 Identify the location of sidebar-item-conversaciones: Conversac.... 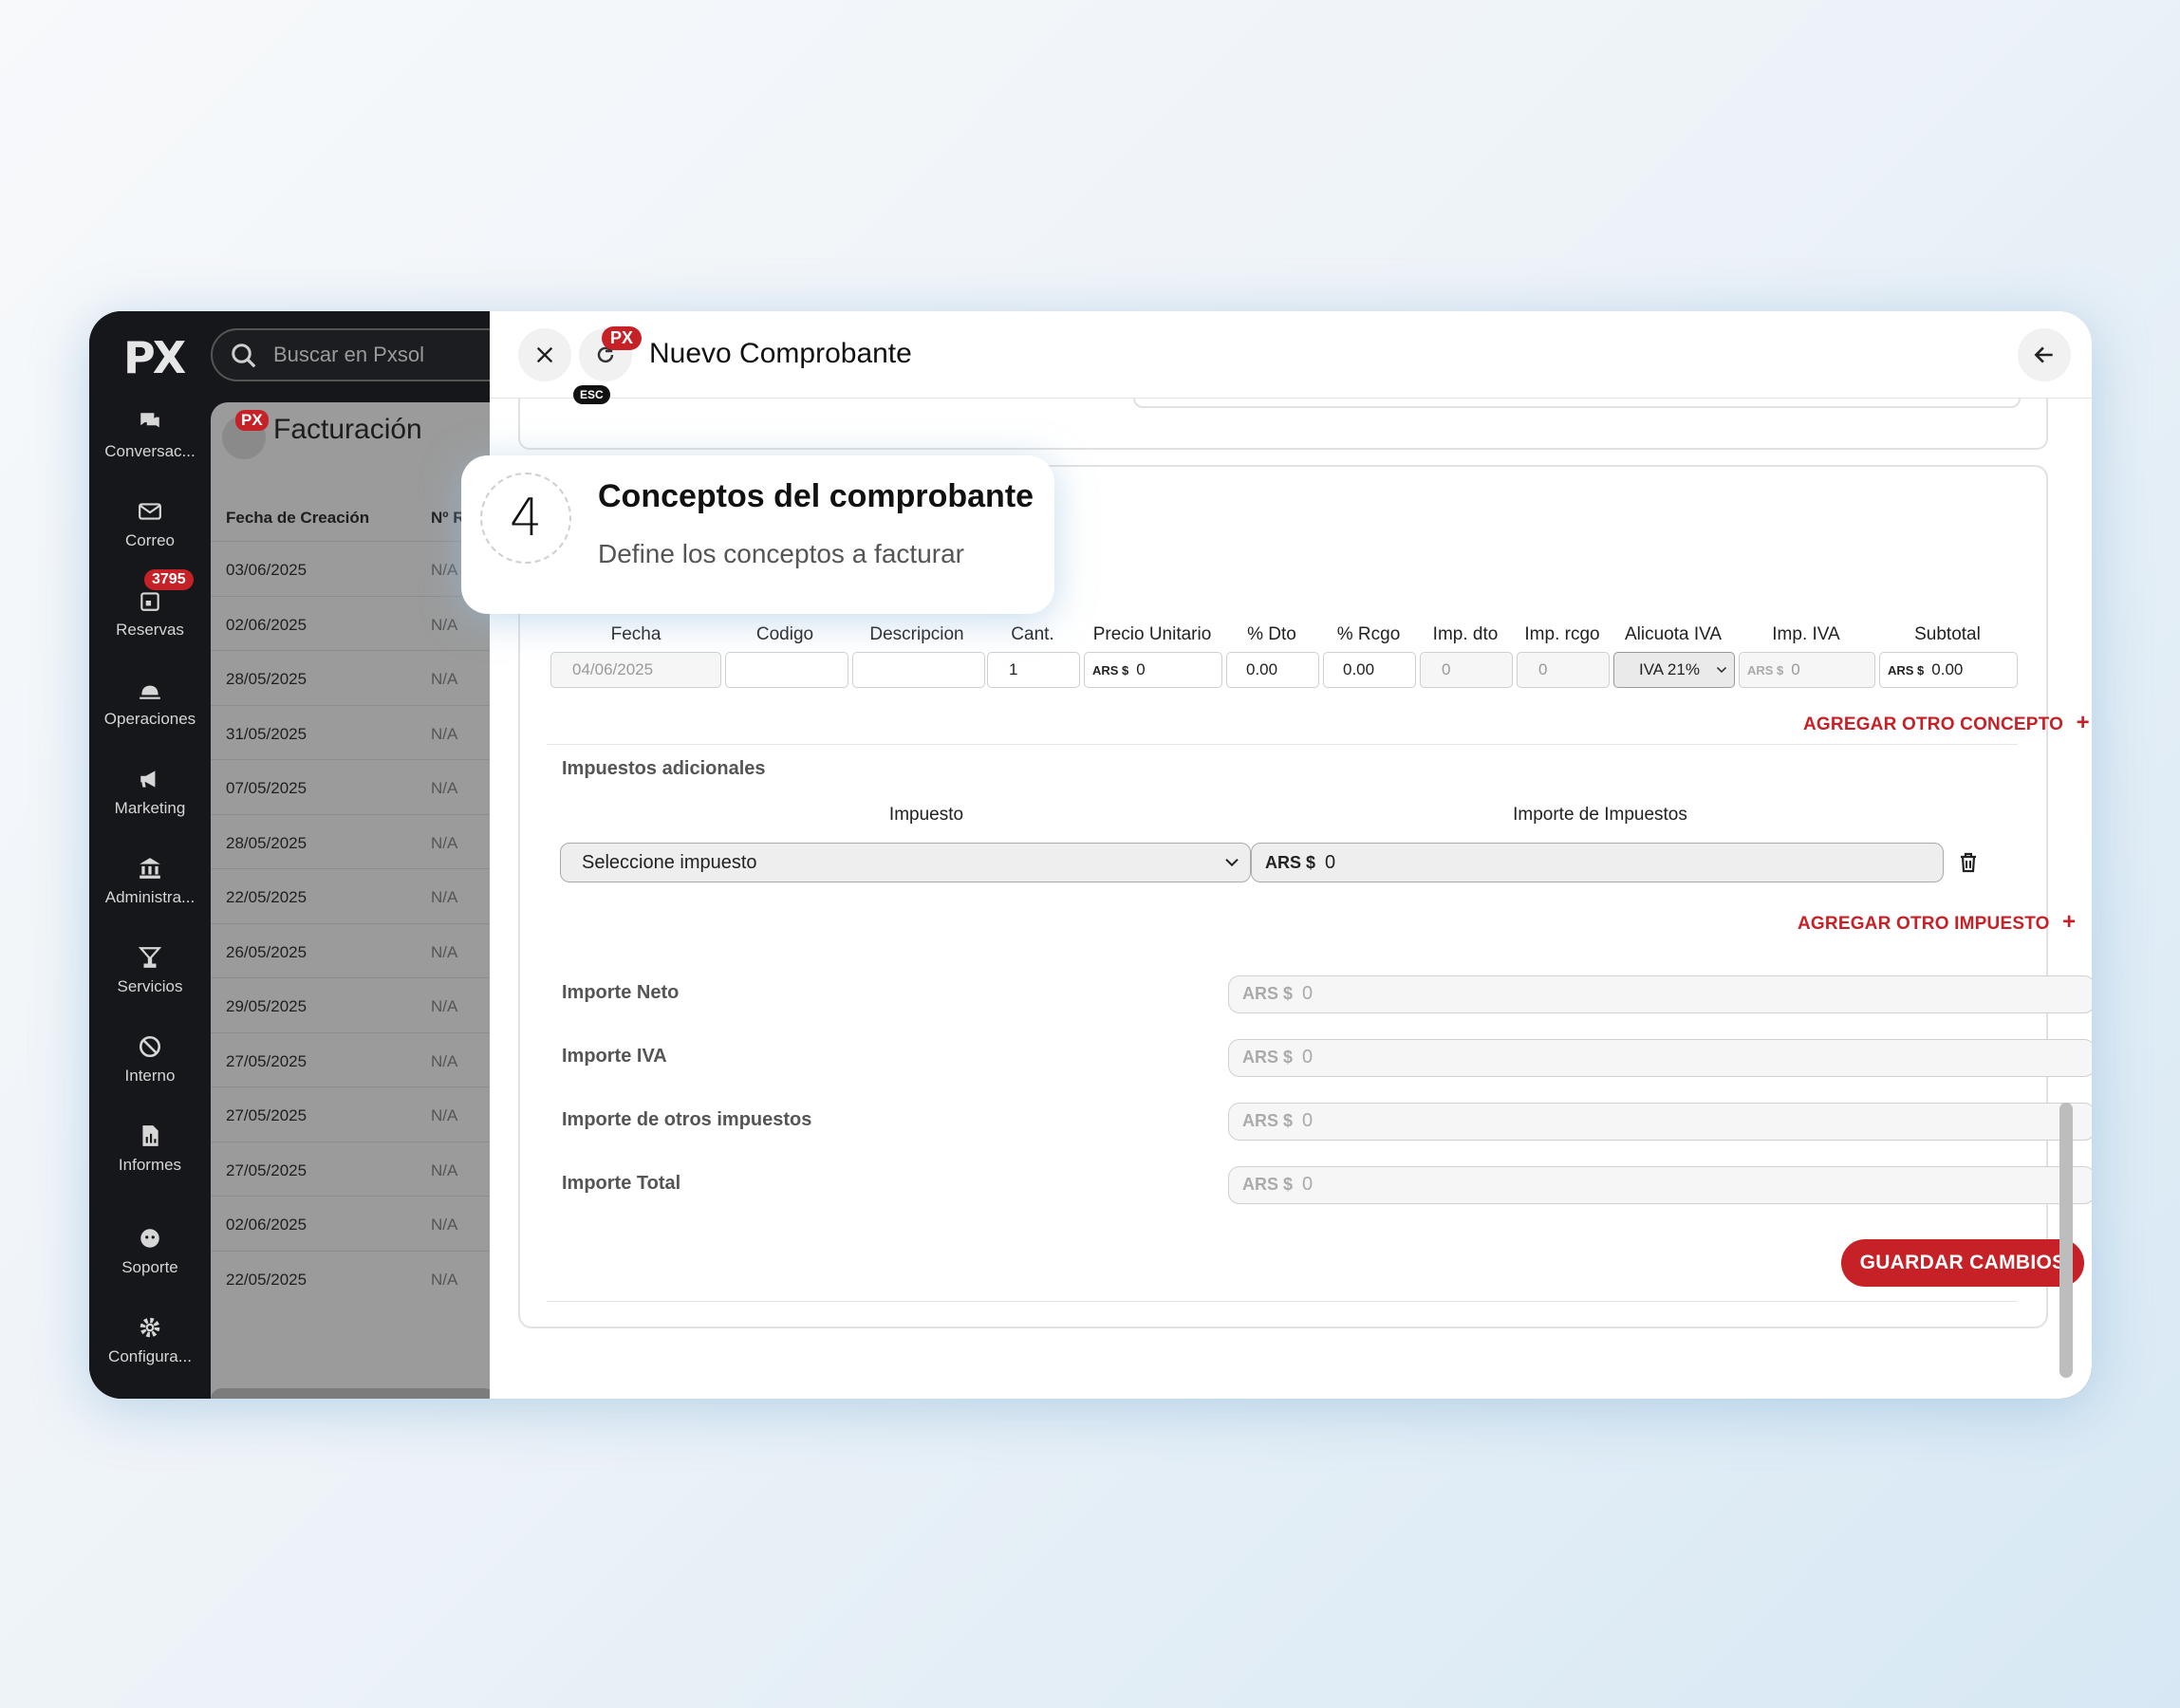
(150, 435).